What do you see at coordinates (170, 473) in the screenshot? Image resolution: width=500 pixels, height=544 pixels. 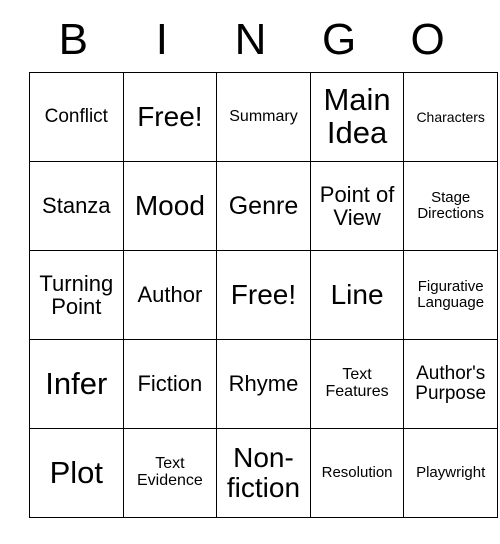 I see `bingo-cell: Text Evidence` at bounding box center [170, 473].